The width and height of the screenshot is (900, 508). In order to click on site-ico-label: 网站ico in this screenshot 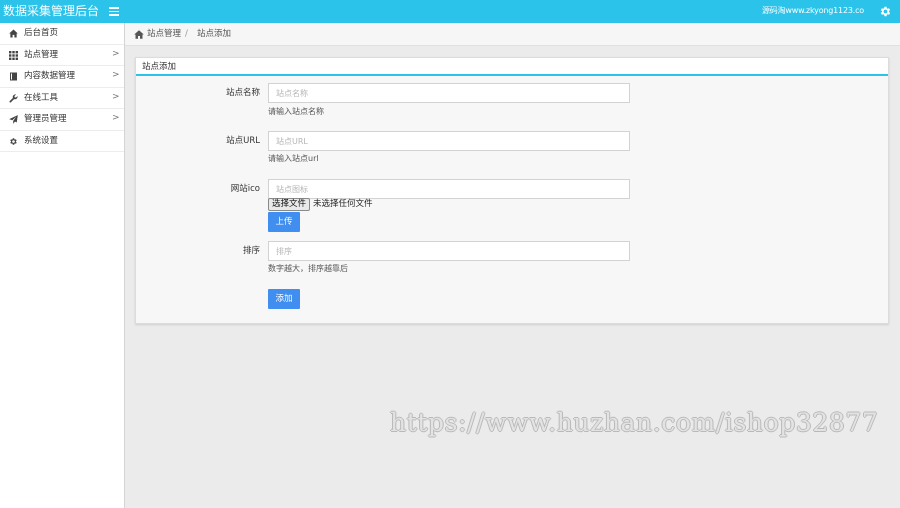, I will do `click(245, 189)`.